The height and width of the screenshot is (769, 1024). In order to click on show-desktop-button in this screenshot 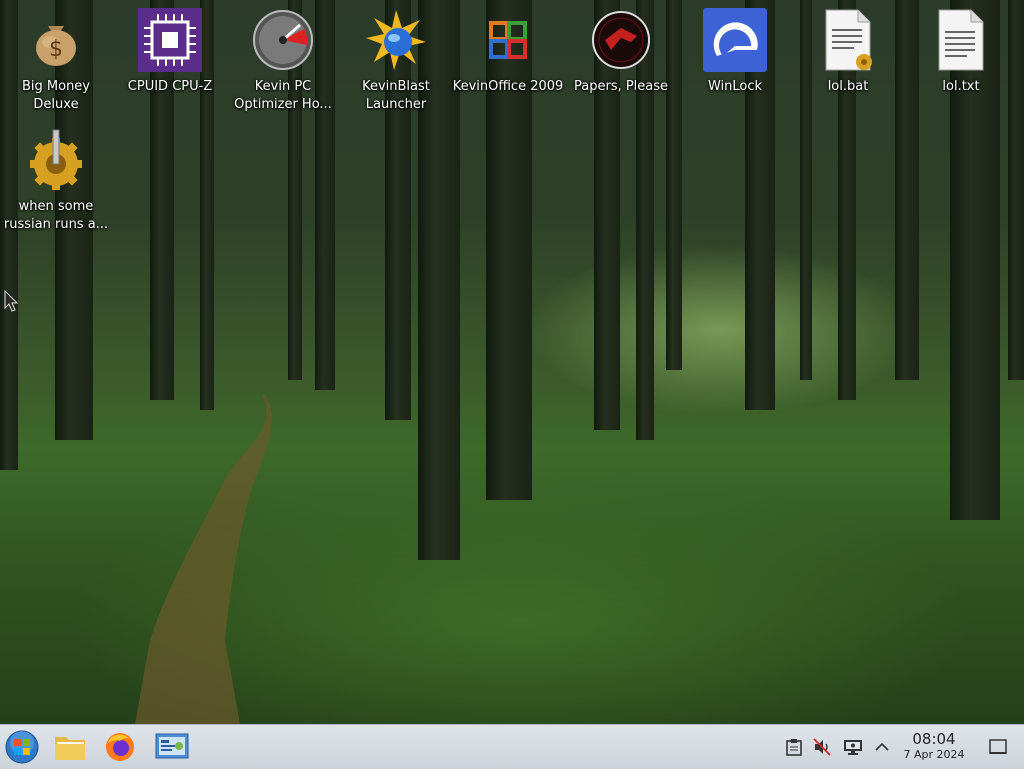, I will do `click(998, 747)`.